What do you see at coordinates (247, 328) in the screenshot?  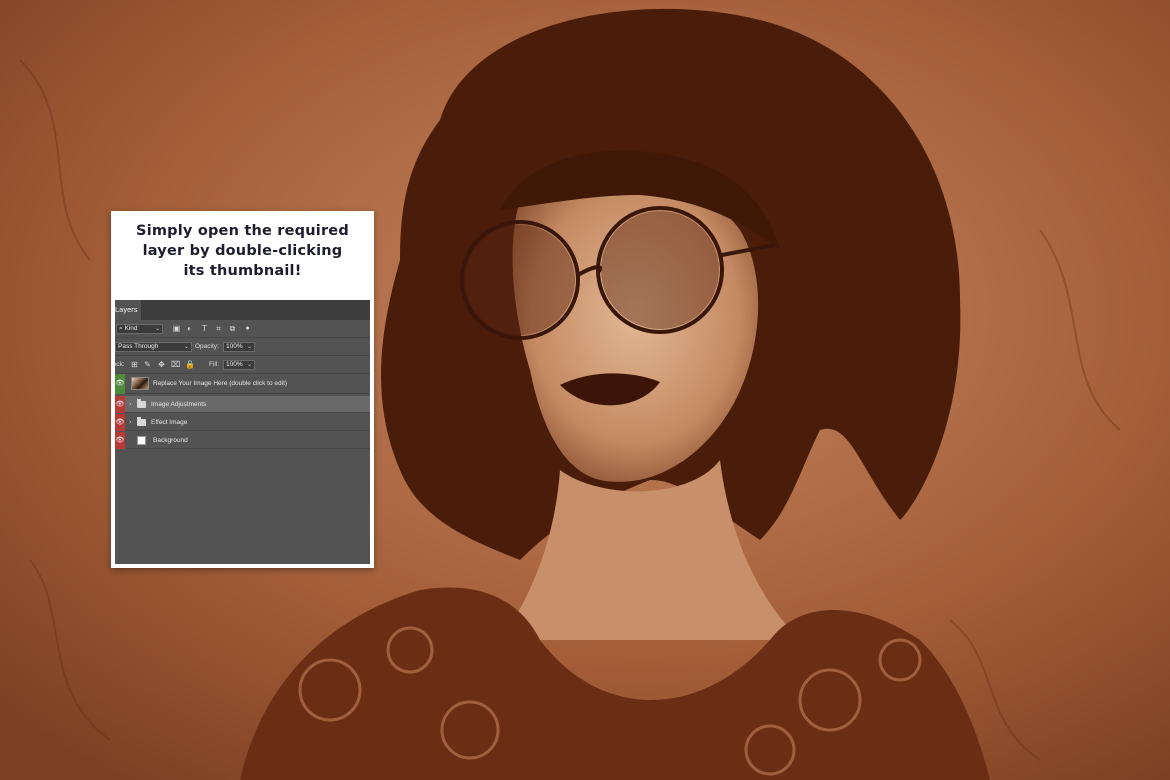 I see `filter-toggle-icon: ●` at bounding box center [247, 328].